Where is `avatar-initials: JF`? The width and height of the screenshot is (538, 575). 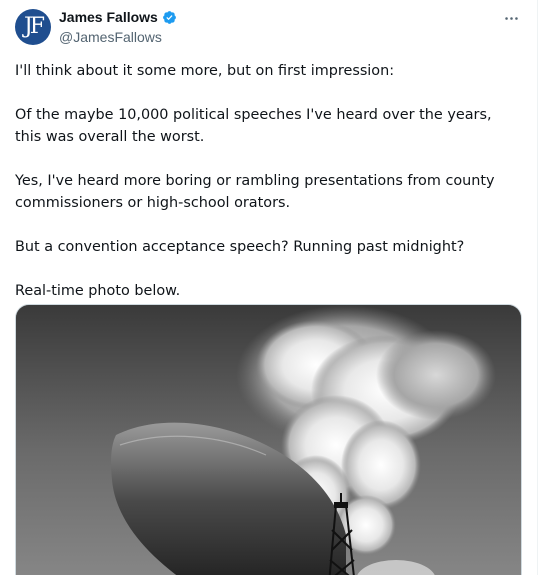
avatar-initials: JF is located at coordinates (34, 26).